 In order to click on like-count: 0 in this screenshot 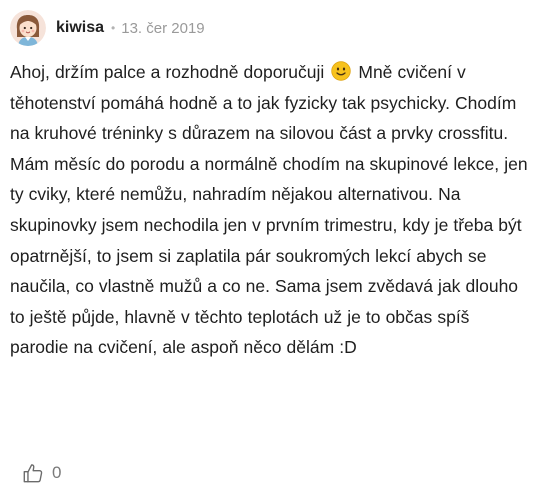, I will do `click(57, 472)`.